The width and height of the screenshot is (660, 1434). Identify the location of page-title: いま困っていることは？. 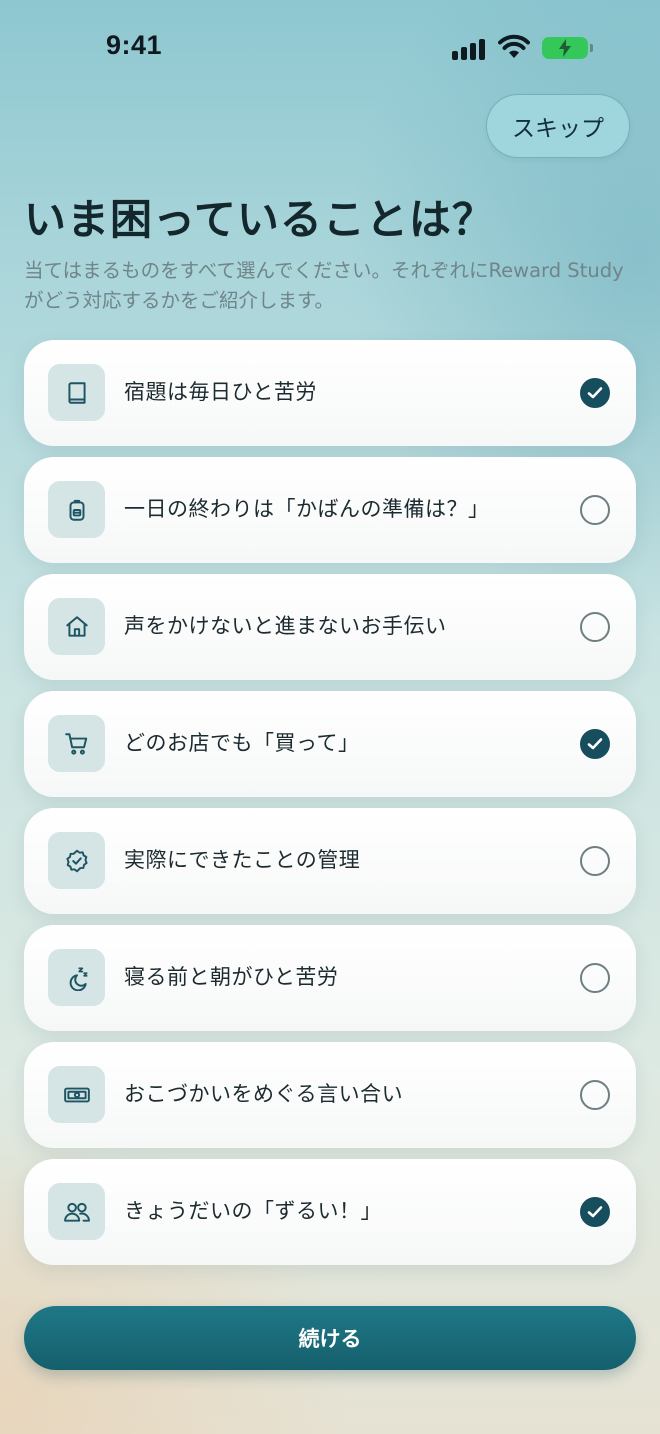
(259, 219).